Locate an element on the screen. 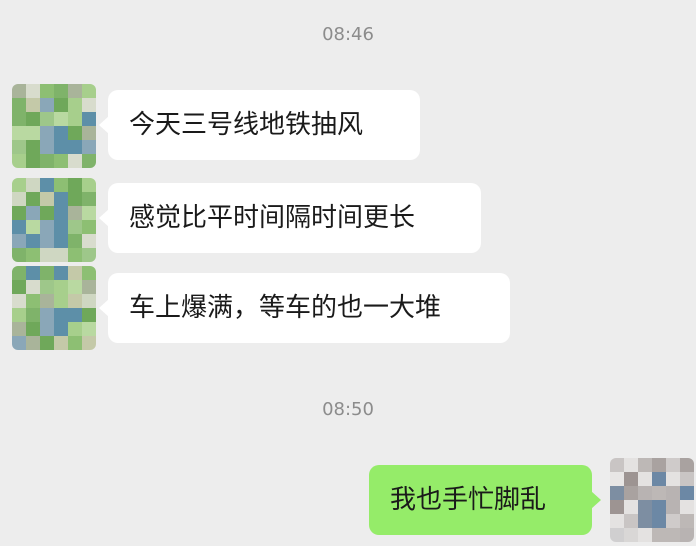 Image resolution: width=696 pixels, height=546 pixels. message-text: 车上爆满，等车的也一大堆 is located at coordinates (285, 308).